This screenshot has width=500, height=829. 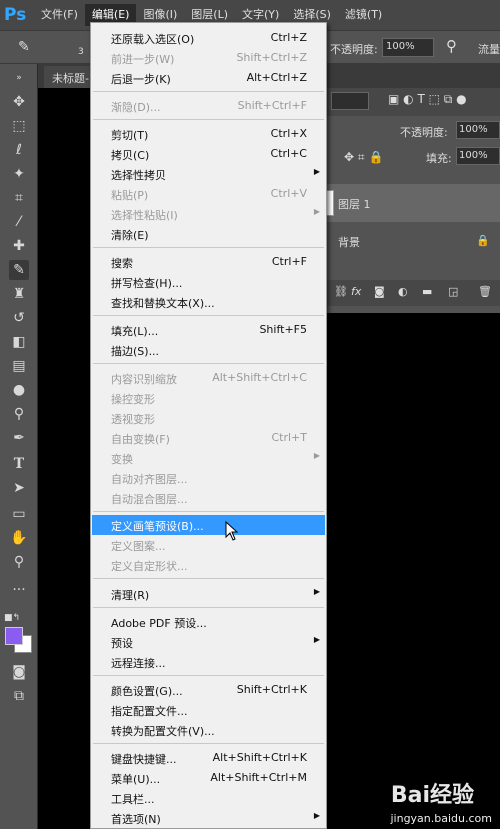 I want to click on filter-pixel-icon: ▣ ◐ T ⬚ ⧉ ●, so click(x=427, y=99).